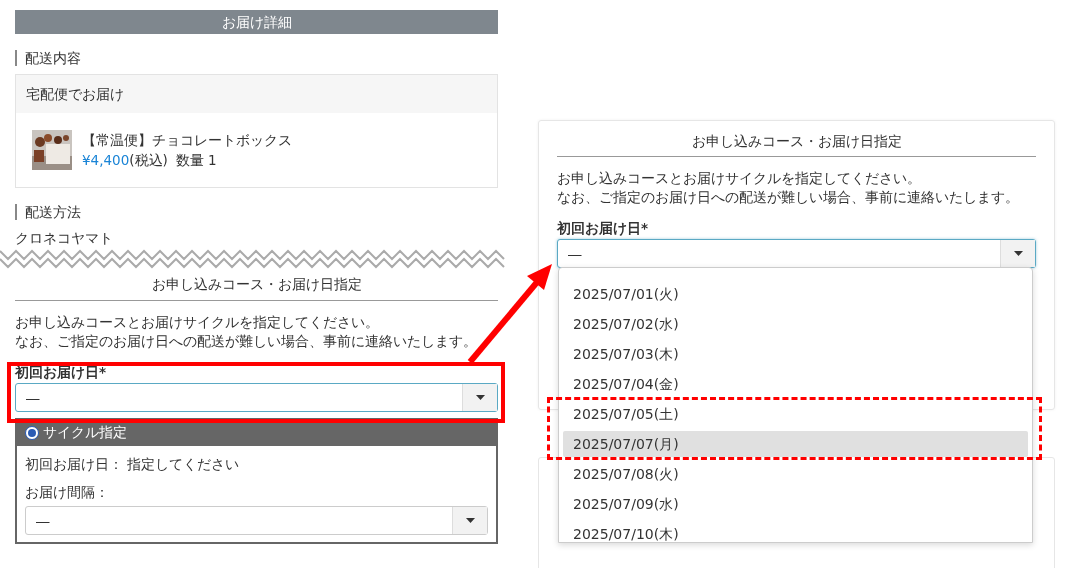 This screenshot has width=1065, height=568. Describe the element at coordinates (795, 294) in the screenshot. I see `dropdown-option: 2025/07/01(火)` at that location.